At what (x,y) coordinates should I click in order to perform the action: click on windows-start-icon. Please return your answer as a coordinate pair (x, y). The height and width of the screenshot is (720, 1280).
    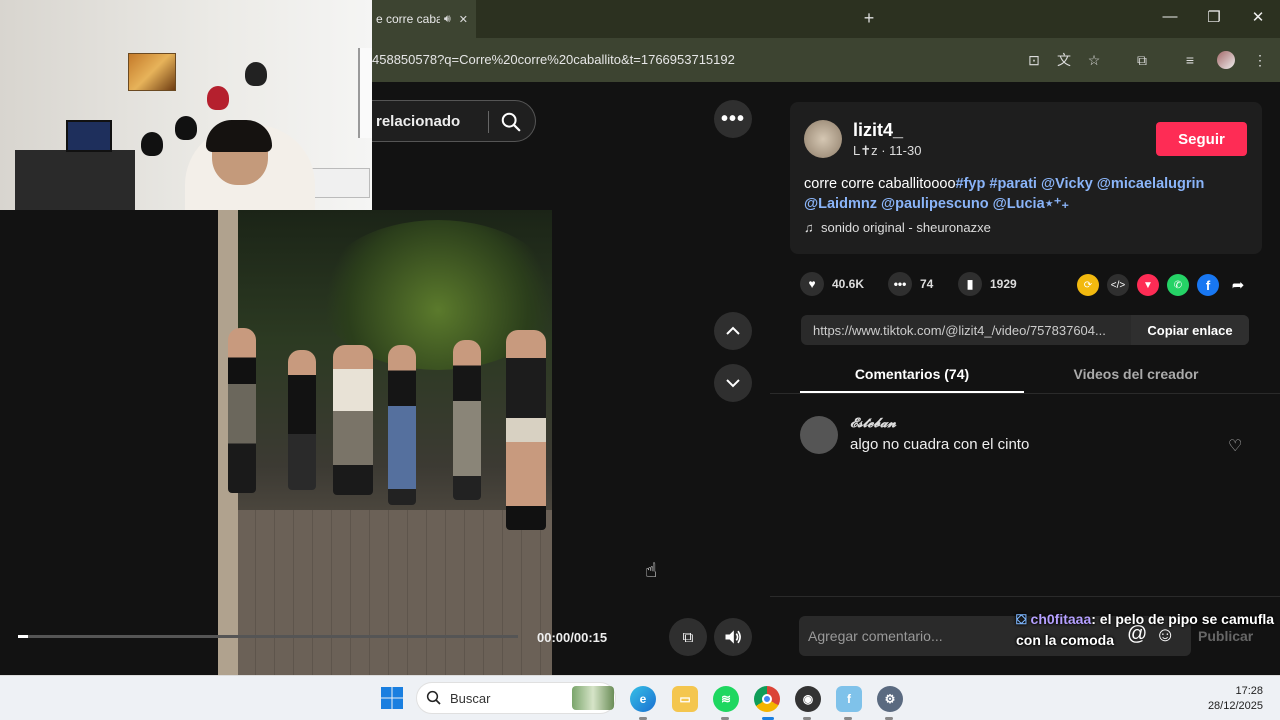
    Looking at the image, I should click on (392, 698).